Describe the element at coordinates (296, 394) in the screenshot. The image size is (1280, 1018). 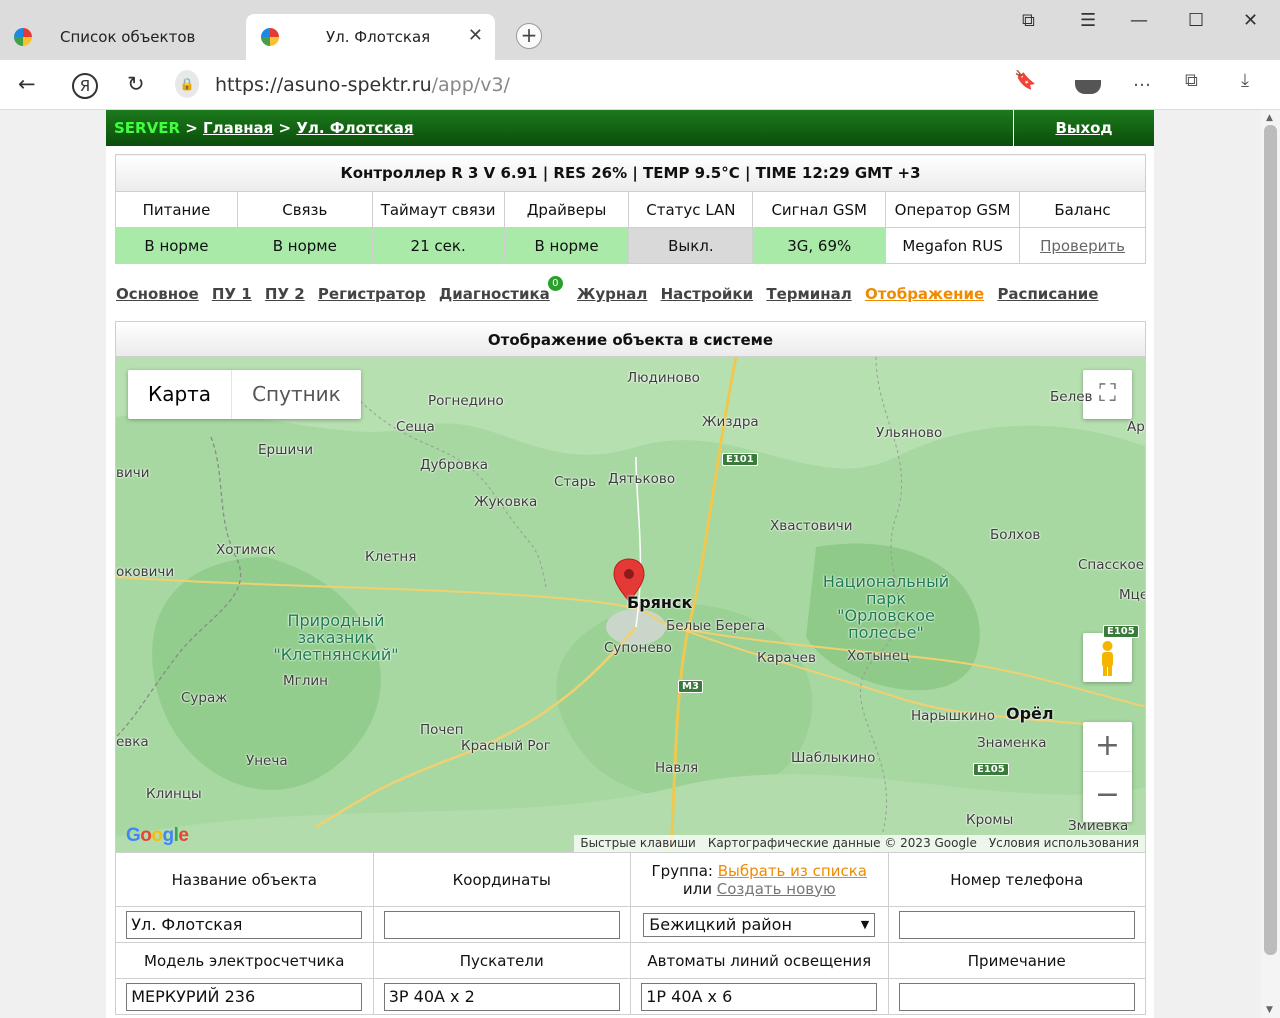
I see `map-type-satellite-button: Спутник` at that location.